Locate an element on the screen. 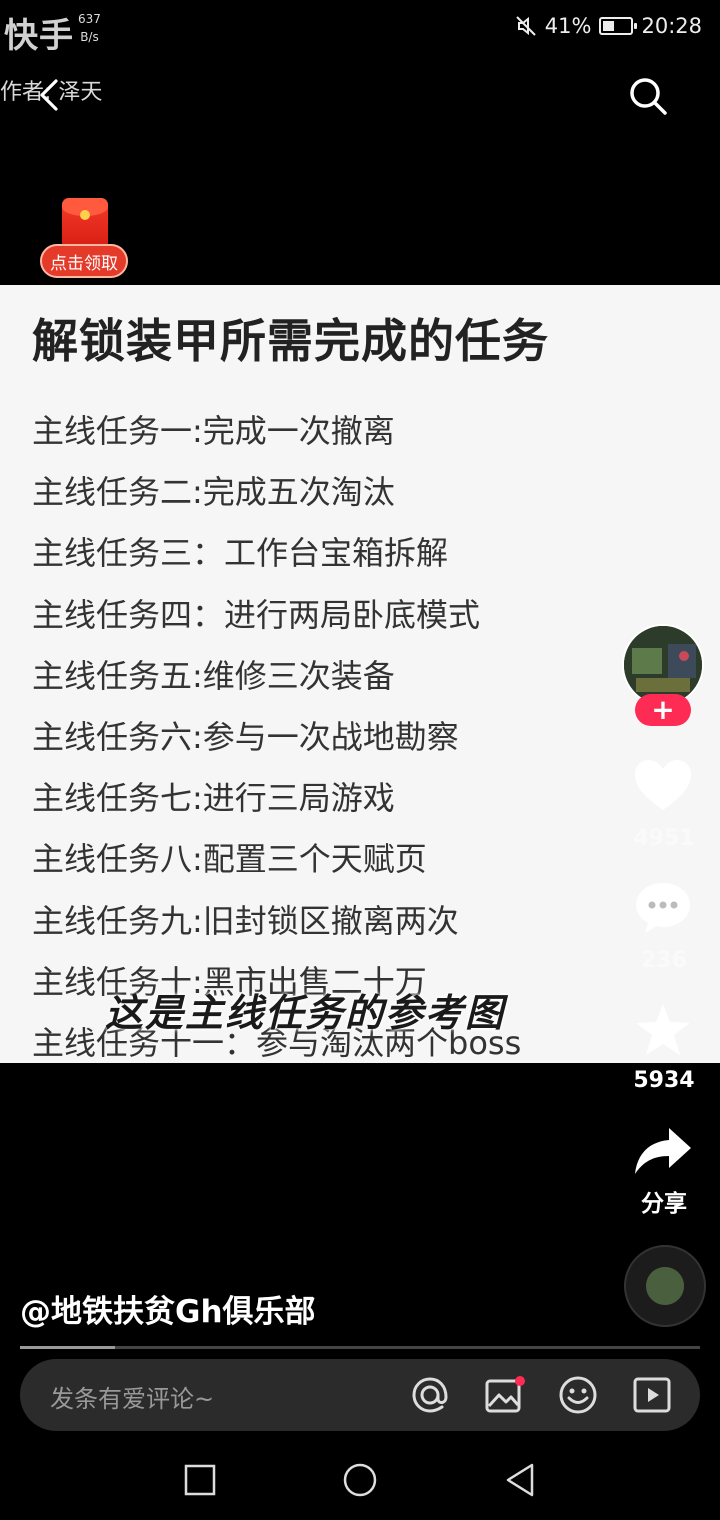 The image size is (720, 1520). battery-fill is located at coordinates (609, 26).